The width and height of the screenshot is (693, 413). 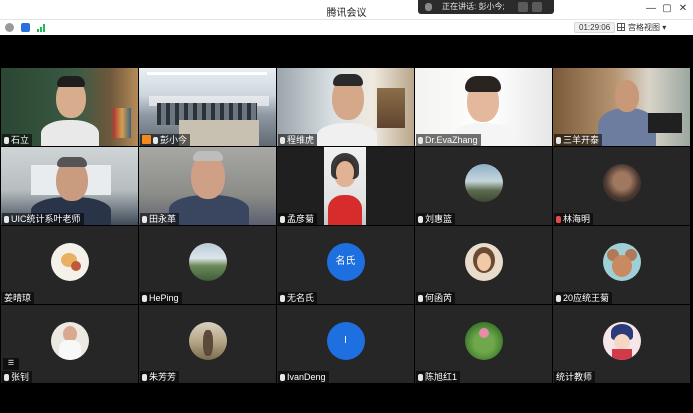 I want to click on participant-tile: 名氏 无名氏, so click(x=345, y=265).